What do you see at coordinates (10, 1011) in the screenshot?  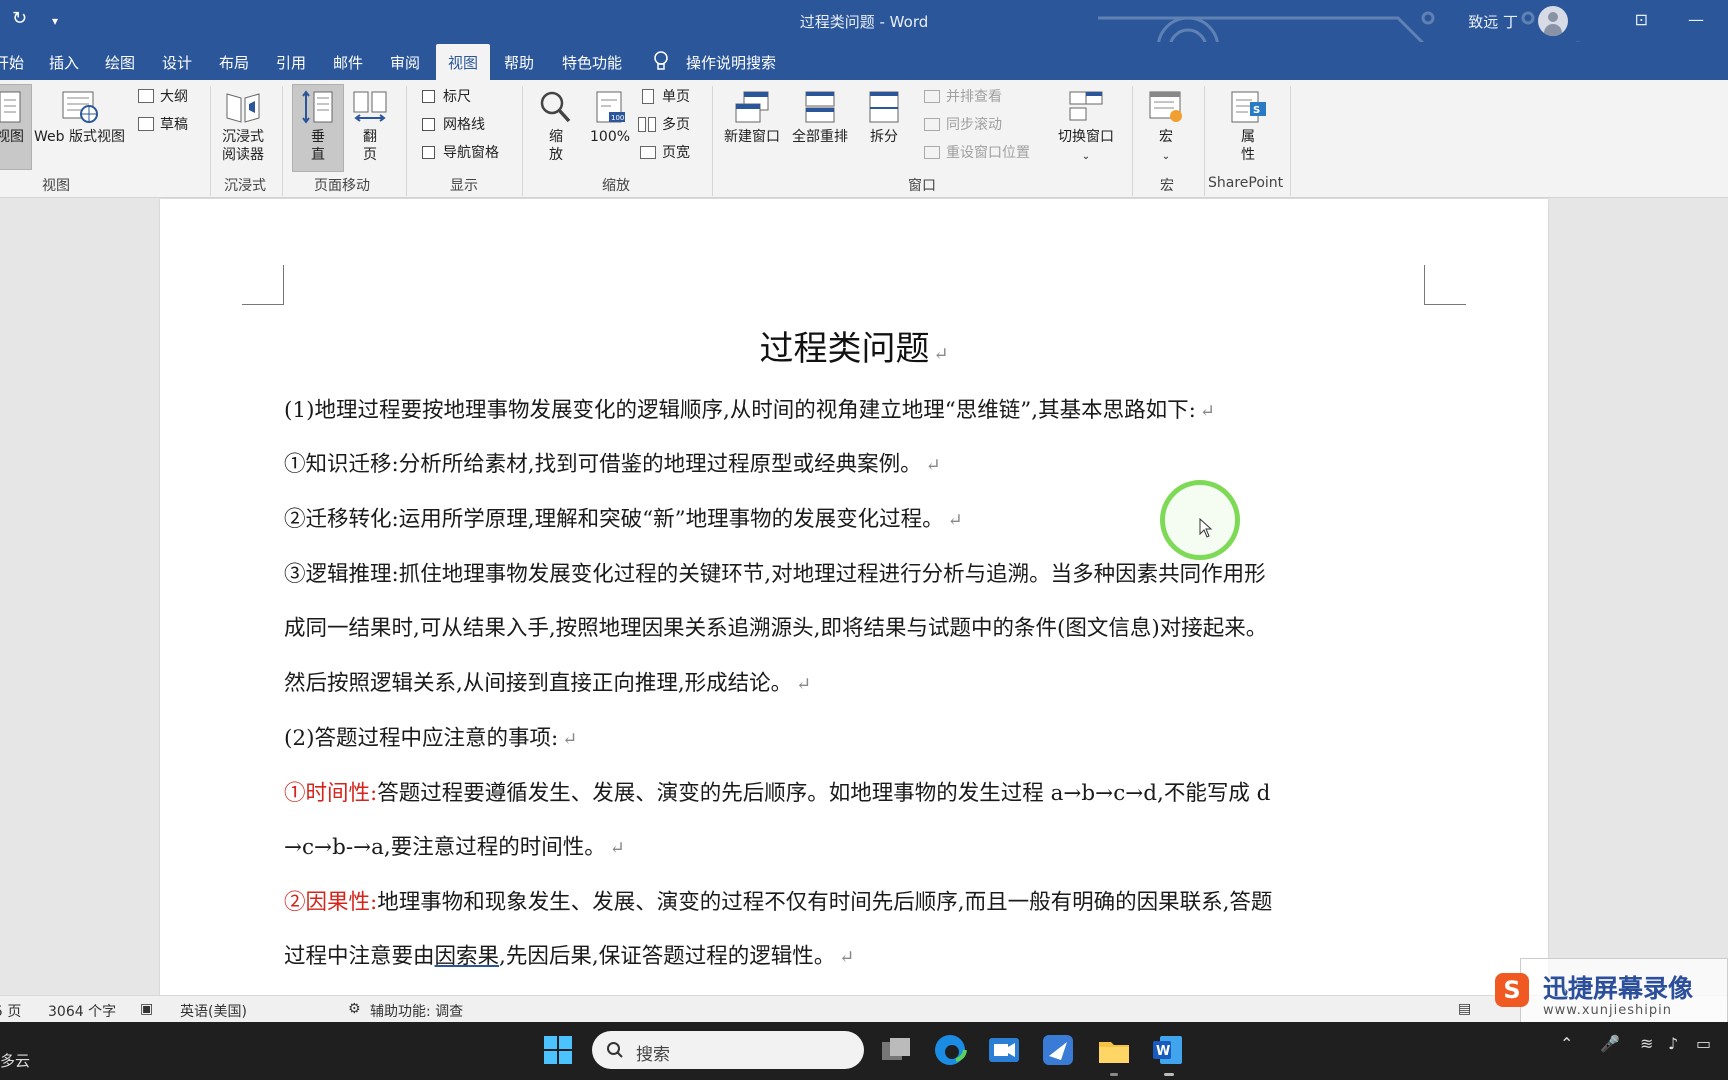 I see `page-count: 5 页` at bounding box center [10, 1011].